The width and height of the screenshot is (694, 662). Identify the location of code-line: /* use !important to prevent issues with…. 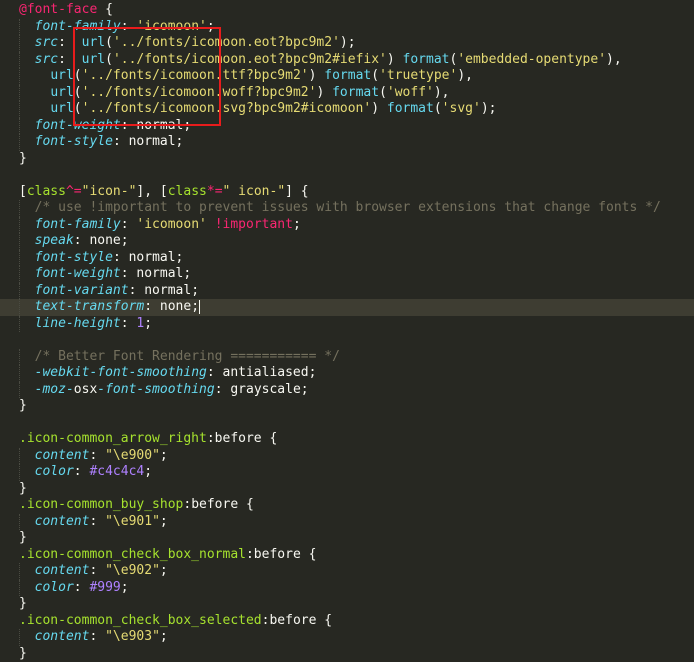
(347, 208).